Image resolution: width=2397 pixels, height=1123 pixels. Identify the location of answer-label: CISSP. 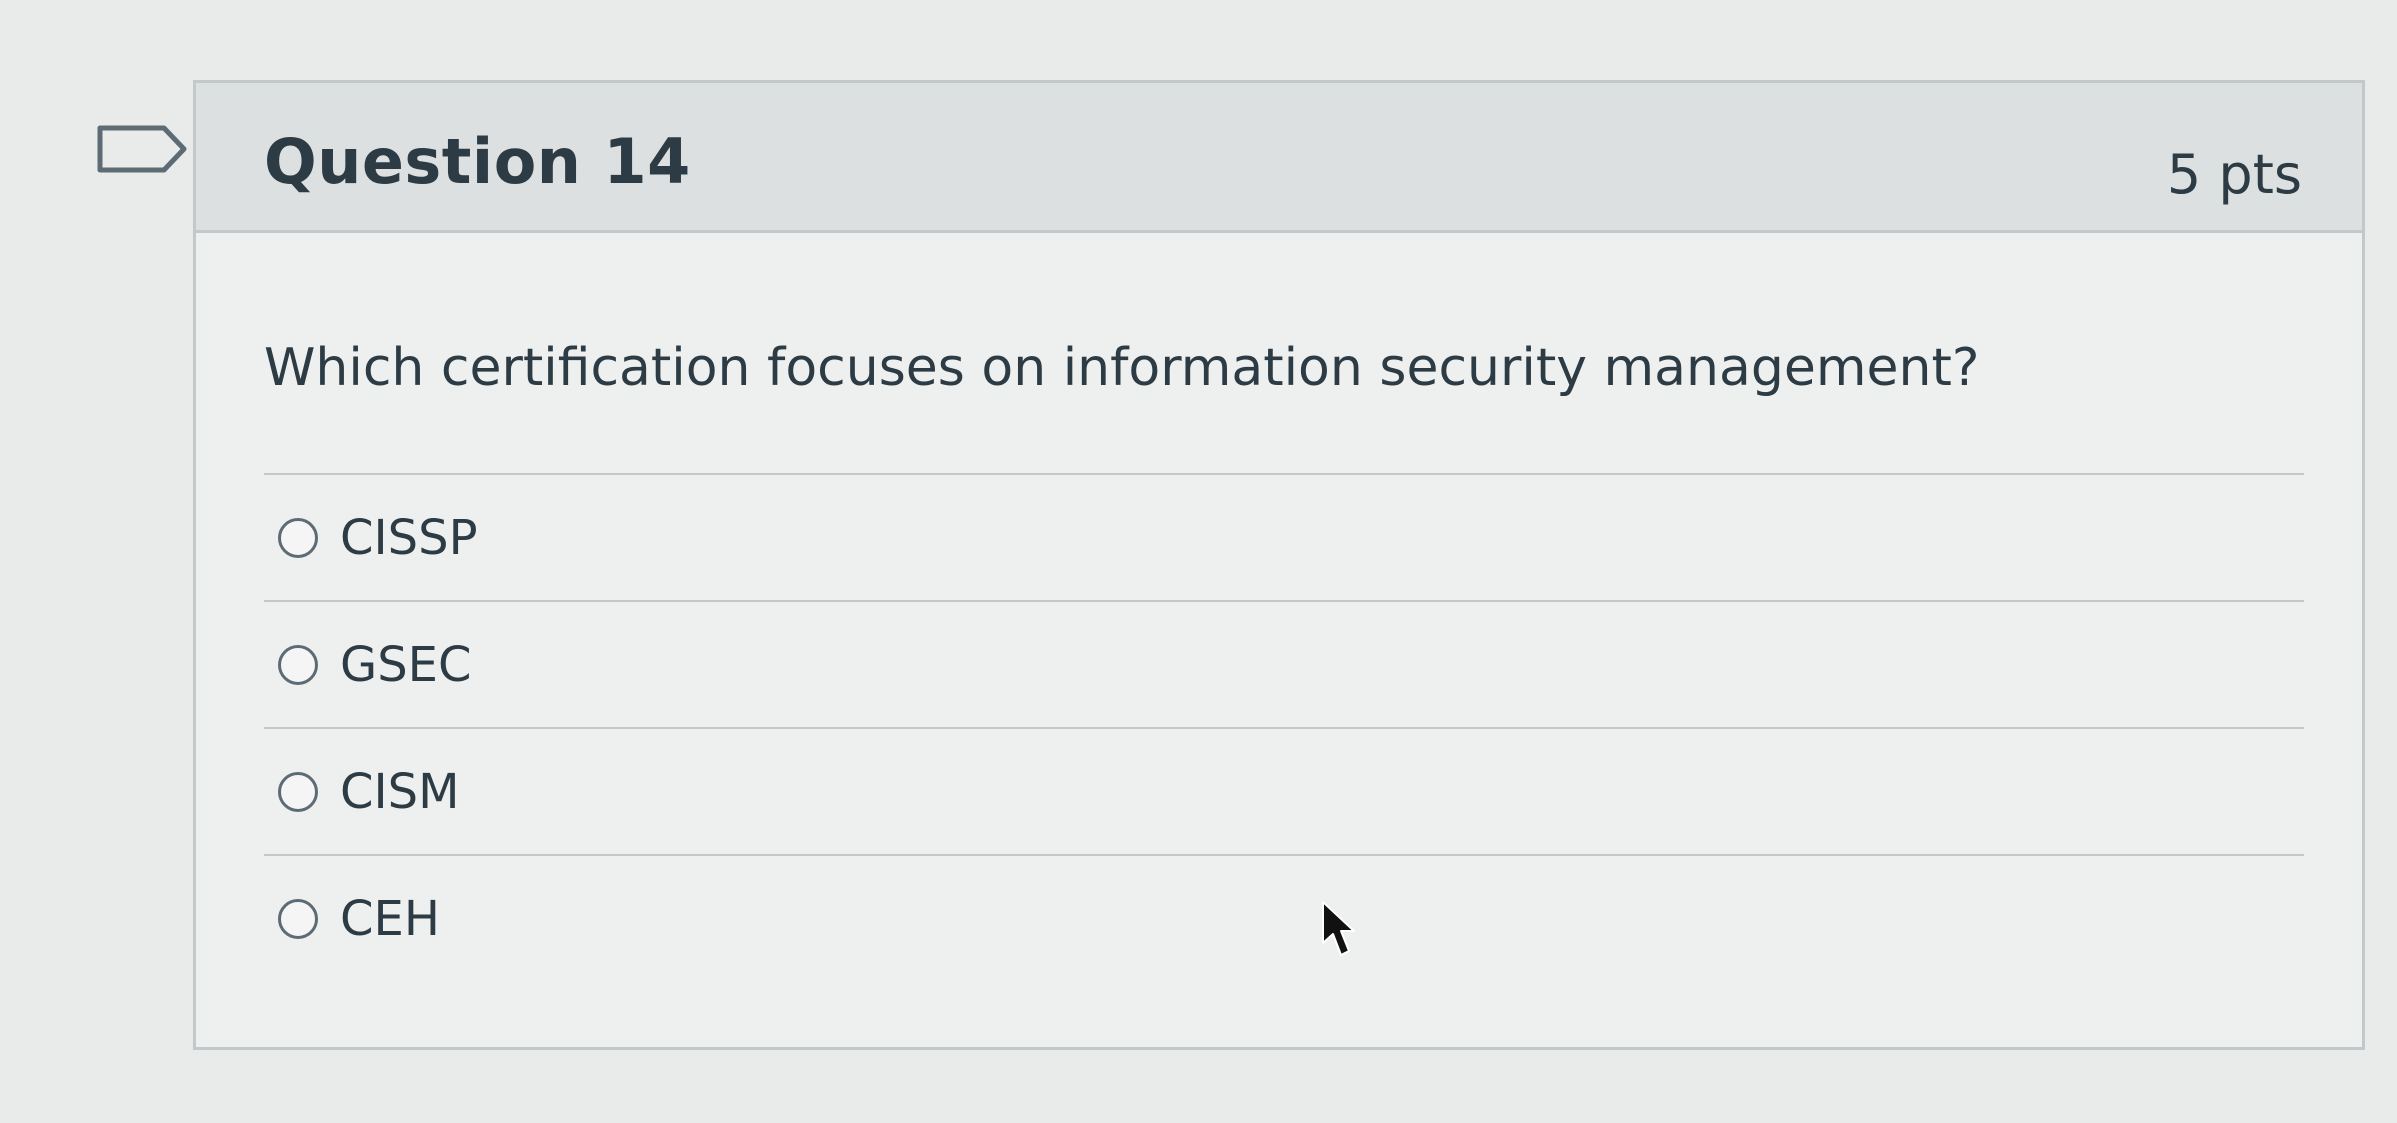
(409, 537).